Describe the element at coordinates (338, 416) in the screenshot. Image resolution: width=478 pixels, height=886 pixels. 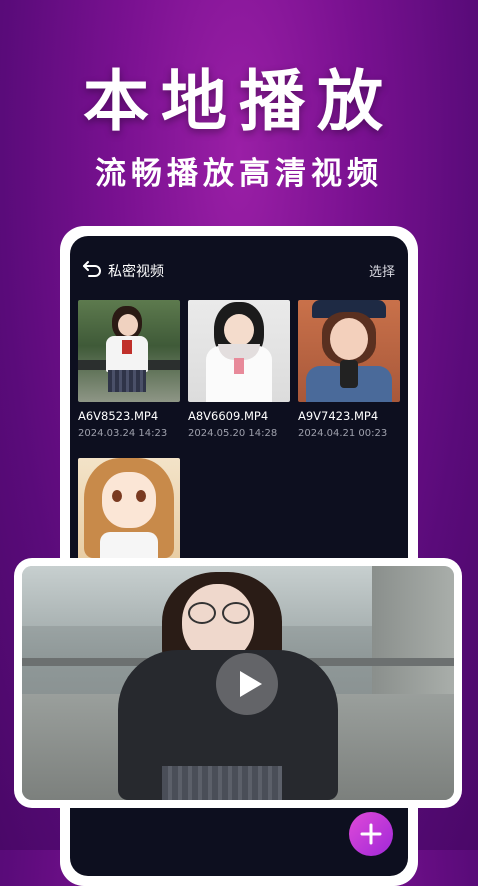
I see `video-filename: A9V7423.MP4` at that location.